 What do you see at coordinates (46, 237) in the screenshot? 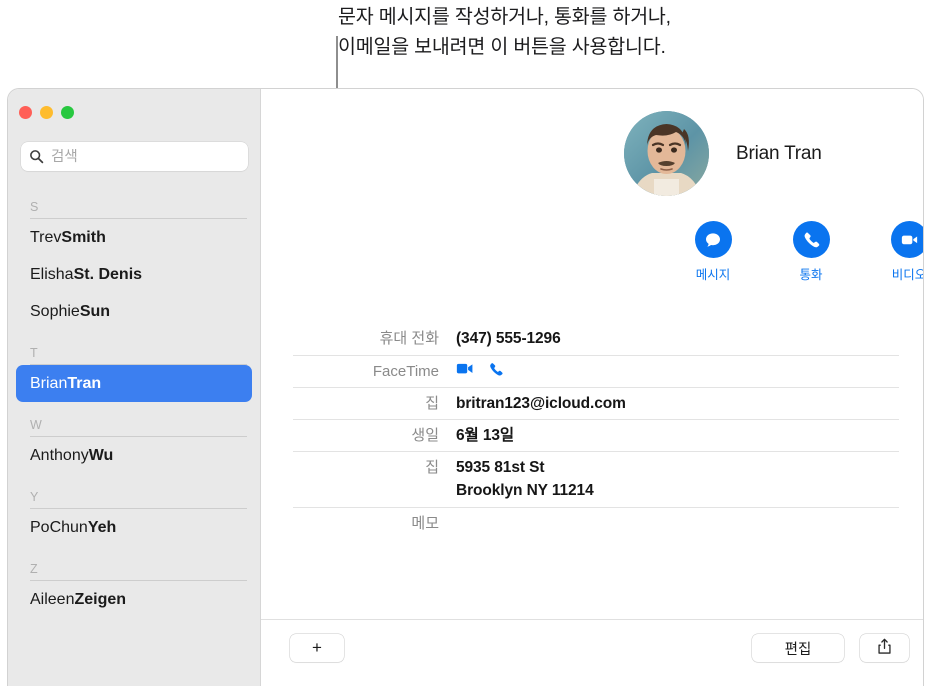
I see `contact-first-name: Trev` at bounding box center [46, 237].